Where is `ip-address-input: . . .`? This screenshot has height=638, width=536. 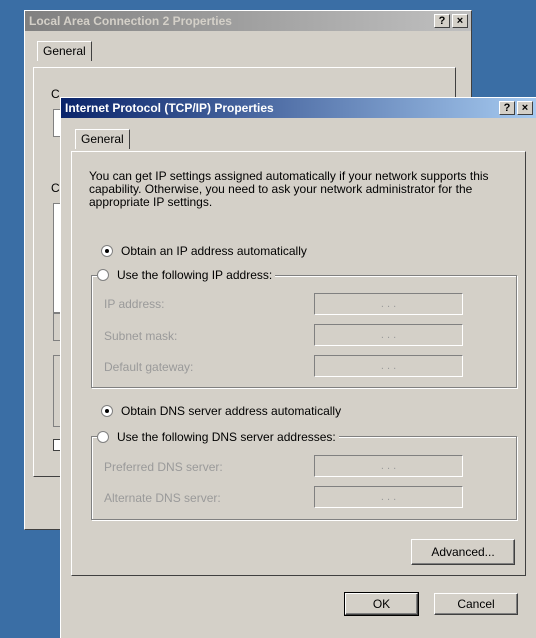
ip-address-input: . . . is located at coordinates (388, 304).